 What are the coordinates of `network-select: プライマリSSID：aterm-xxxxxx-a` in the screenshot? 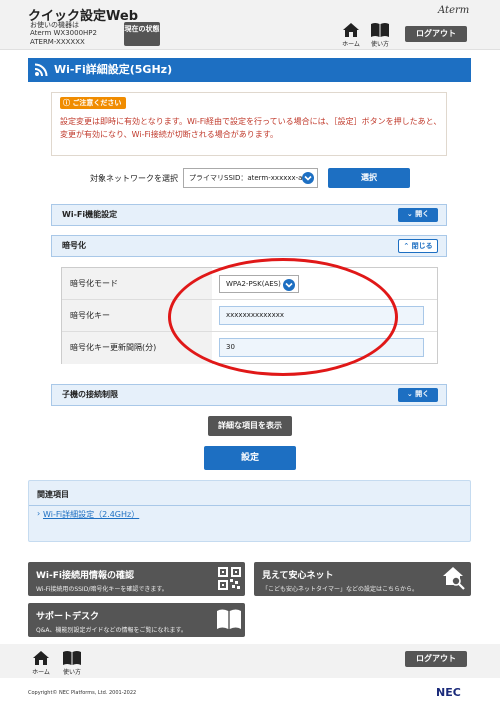 It's located at (250, 178).